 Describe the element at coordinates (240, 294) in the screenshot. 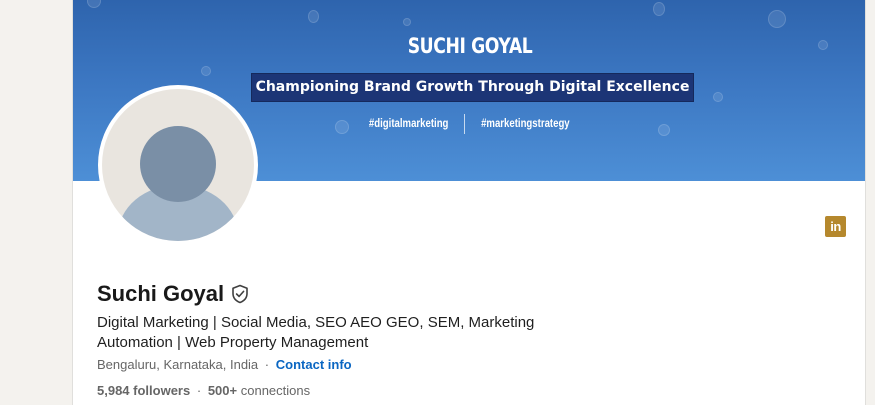

I see `shield-check-icon` at that location.